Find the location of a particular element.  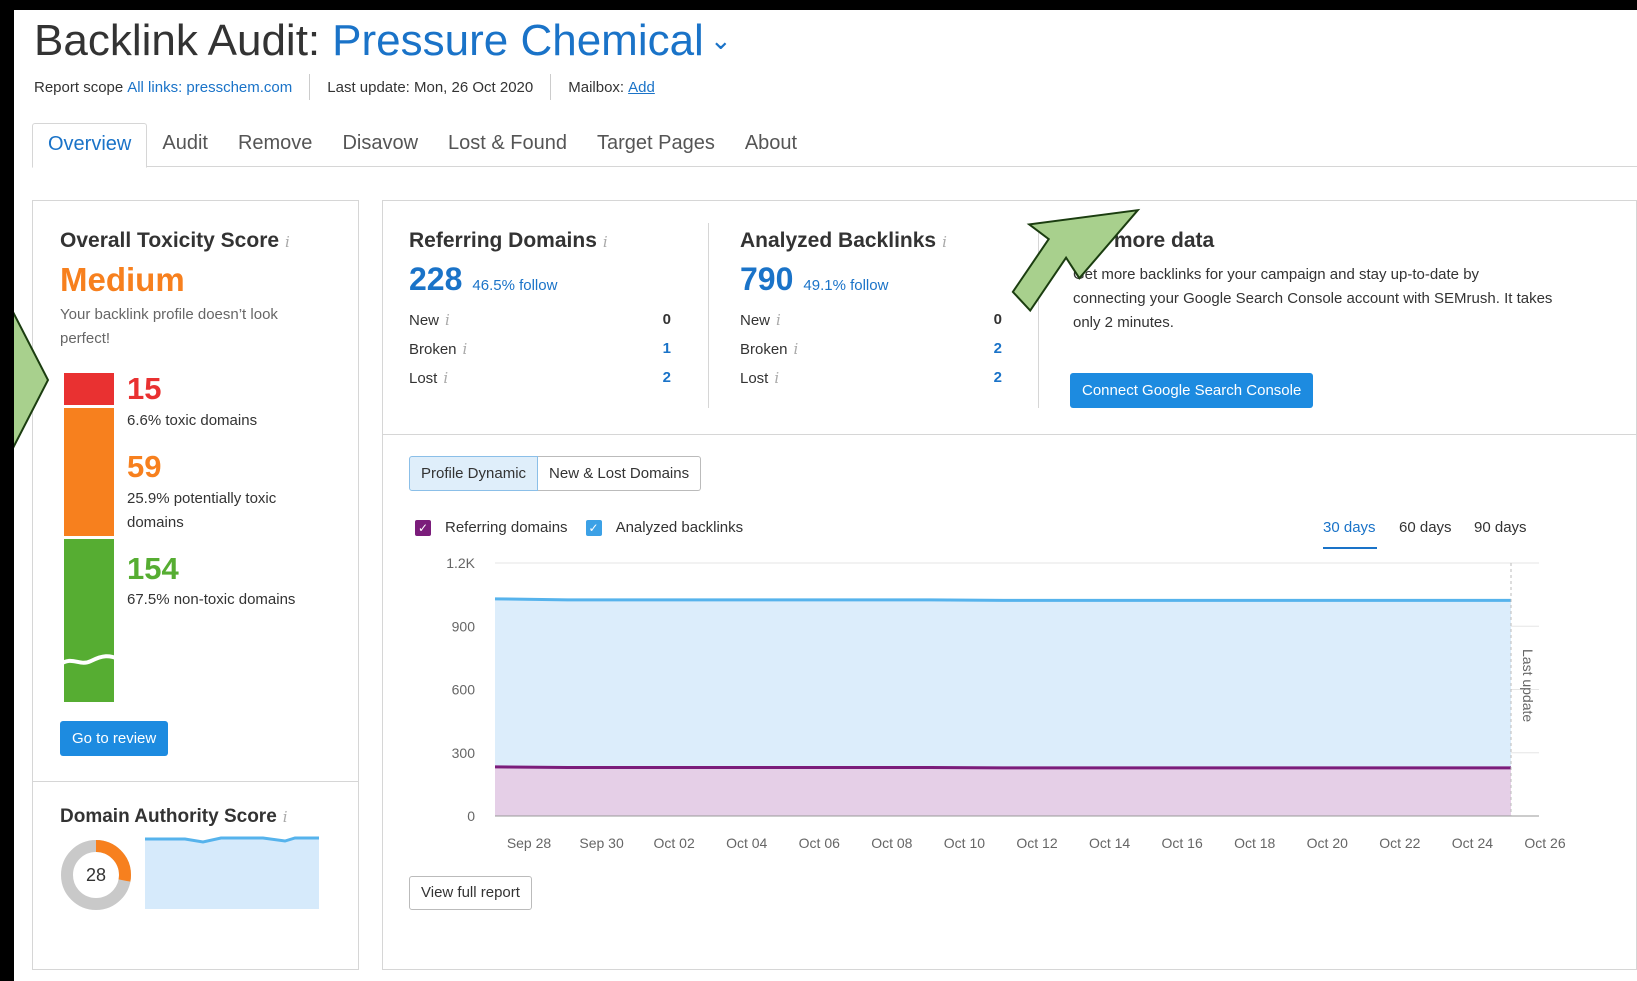

y-tick-label: 900 is located at coordinates (464, 626).